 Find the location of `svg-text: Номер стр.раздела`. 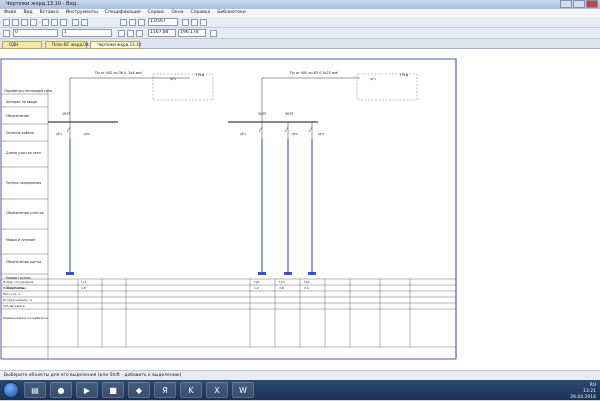

svg-text: Номер стр.раздела is located at coordinates (18, 282).